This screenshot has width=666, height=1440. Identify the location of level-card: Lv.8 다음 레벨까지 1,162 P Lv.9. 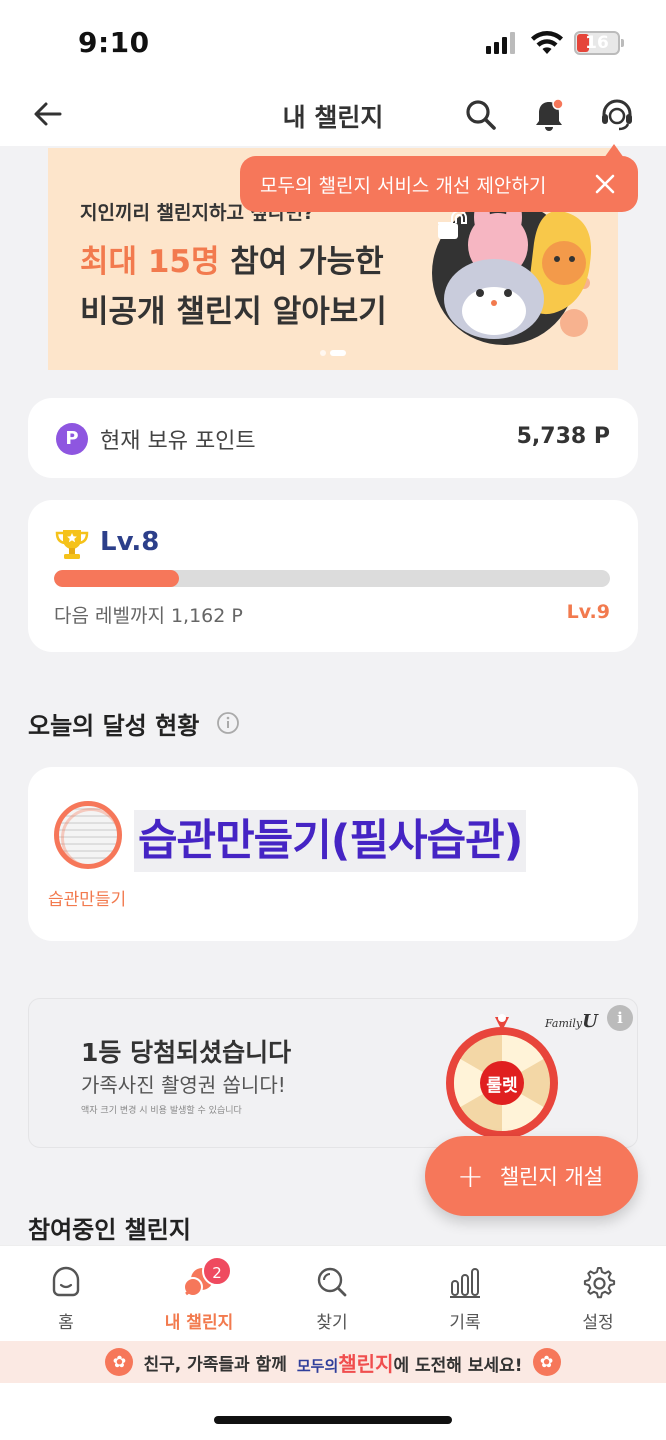
(333, 576).